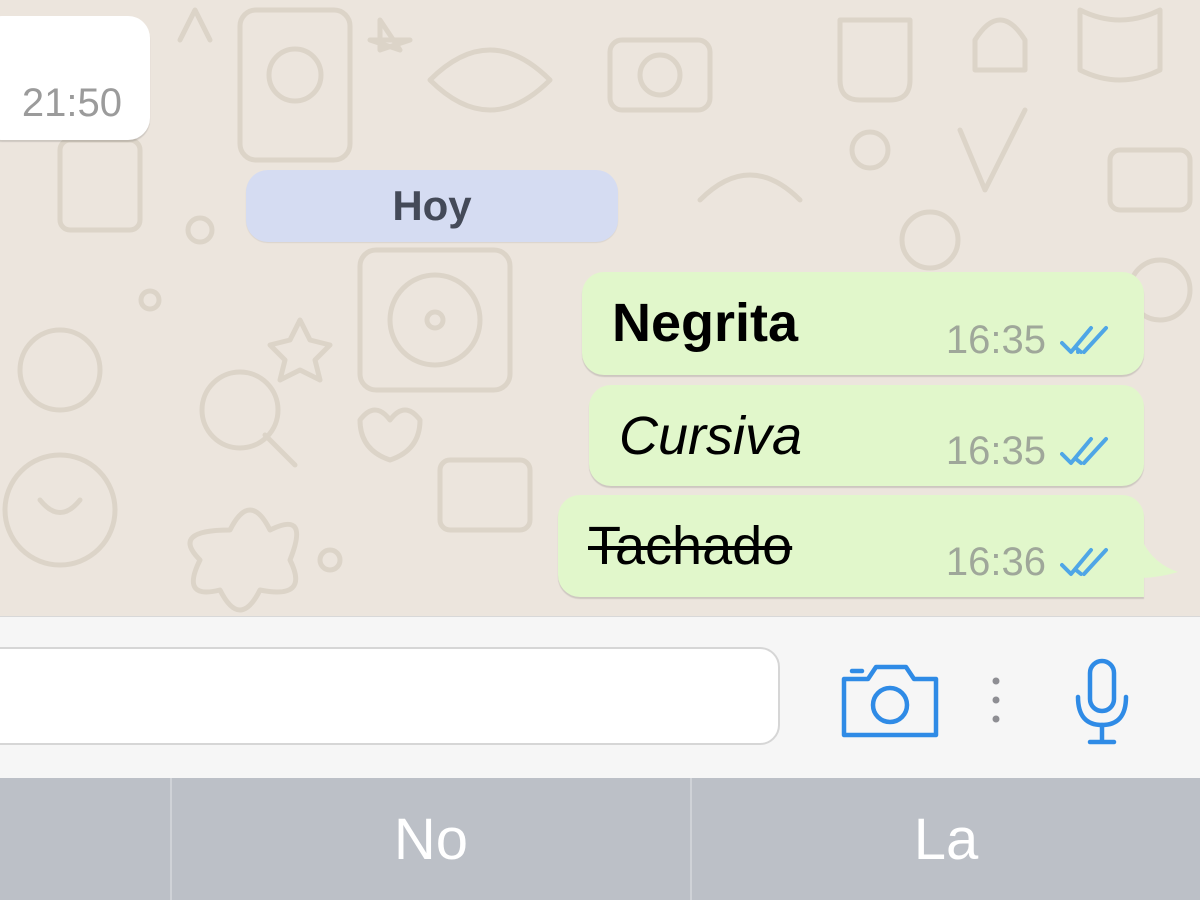  Describe the element at coordinates (946, 840) in the screenshot. I see `suggestion-item: La` at that location.